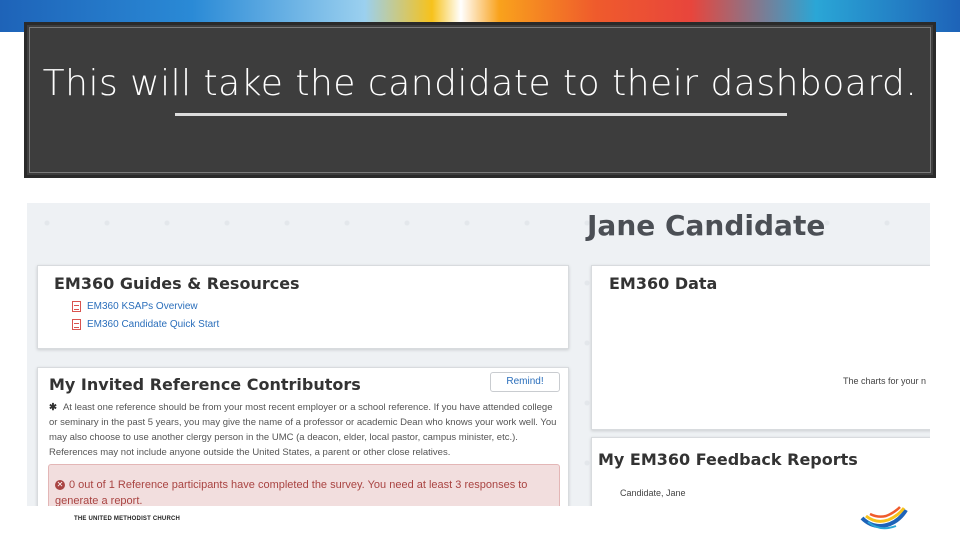 The width and height of the screenshot is (960, 540). What do you see at coordinates (760, 347) in the screenshot?
I see `data-card: EM360 Data The charts for your n` at bounding box center [760, 347].